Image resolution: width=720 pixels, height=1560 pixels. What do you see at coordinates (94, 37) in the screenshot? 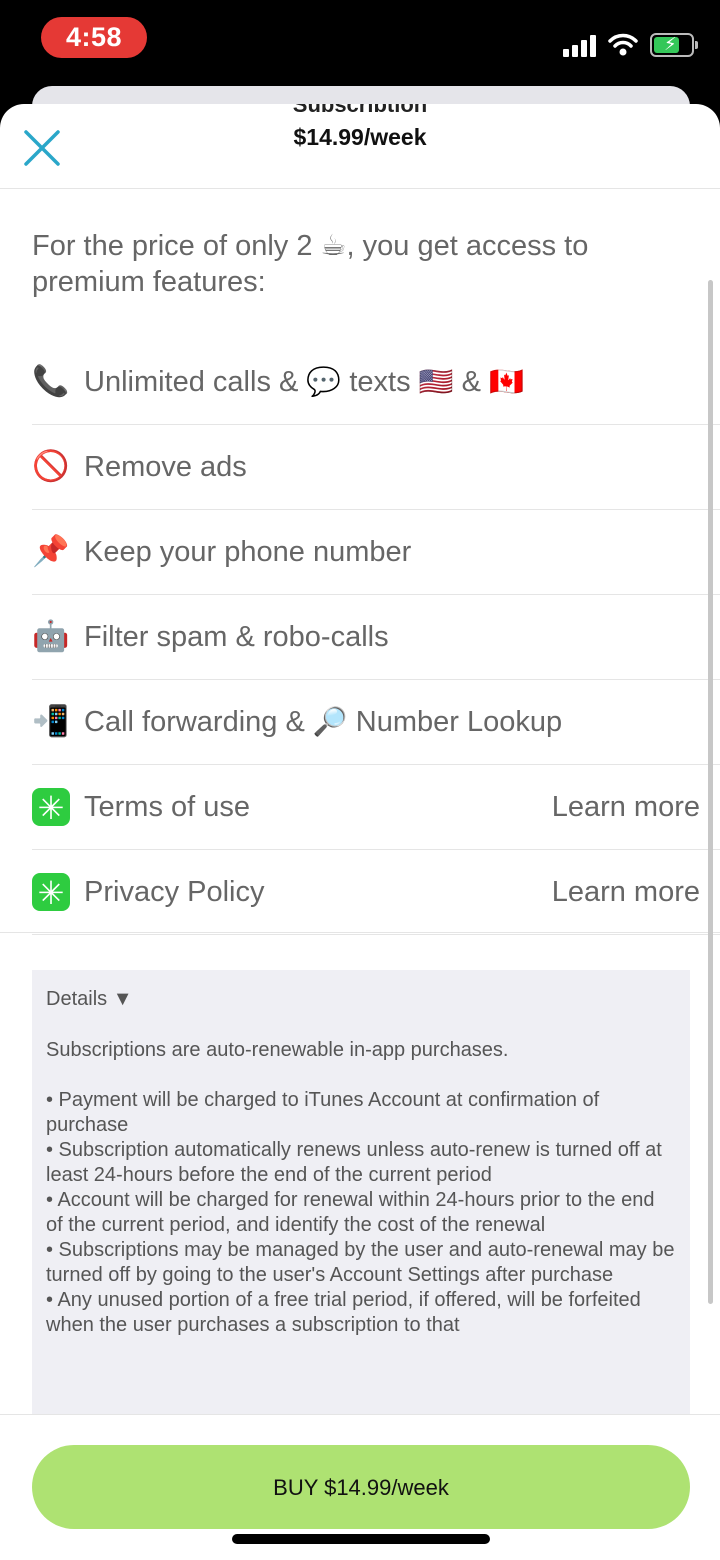
I see `status-time: 4:58` at bounding box center [94, 37].